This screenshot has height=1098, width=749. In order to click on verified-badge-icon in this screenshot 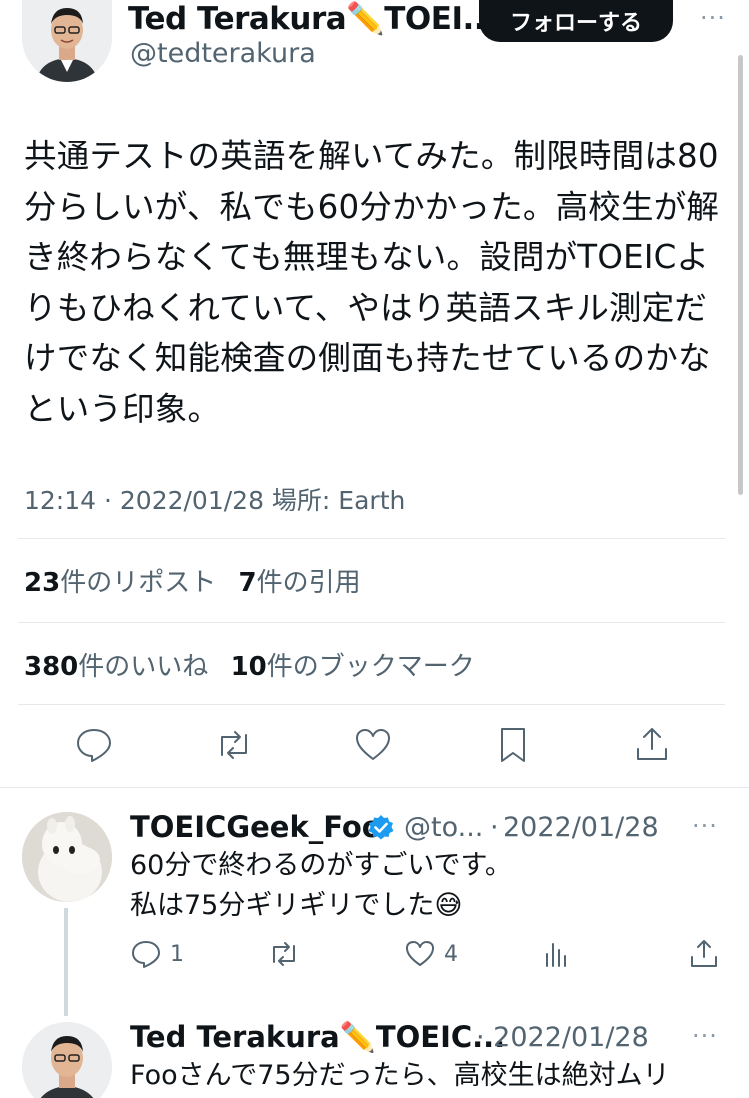, I will do `click(381, 828)`.